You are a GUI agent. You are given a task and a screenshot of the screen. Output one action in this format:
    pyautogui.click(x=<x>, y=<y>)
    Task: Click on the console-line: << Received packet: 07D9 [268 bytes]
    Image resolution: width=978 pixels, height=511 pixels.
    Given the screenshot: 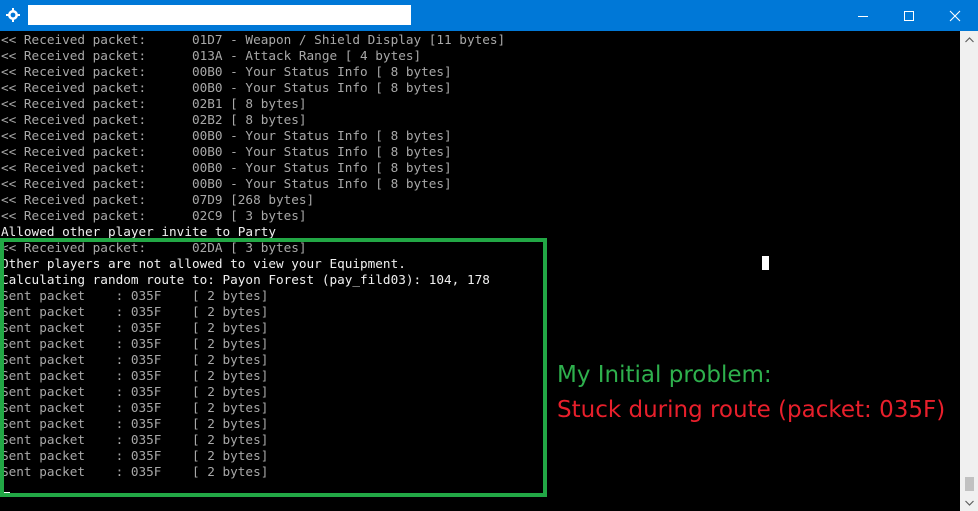 What is the action you would take?
    pyautogui.click(x=158, y=199)
    